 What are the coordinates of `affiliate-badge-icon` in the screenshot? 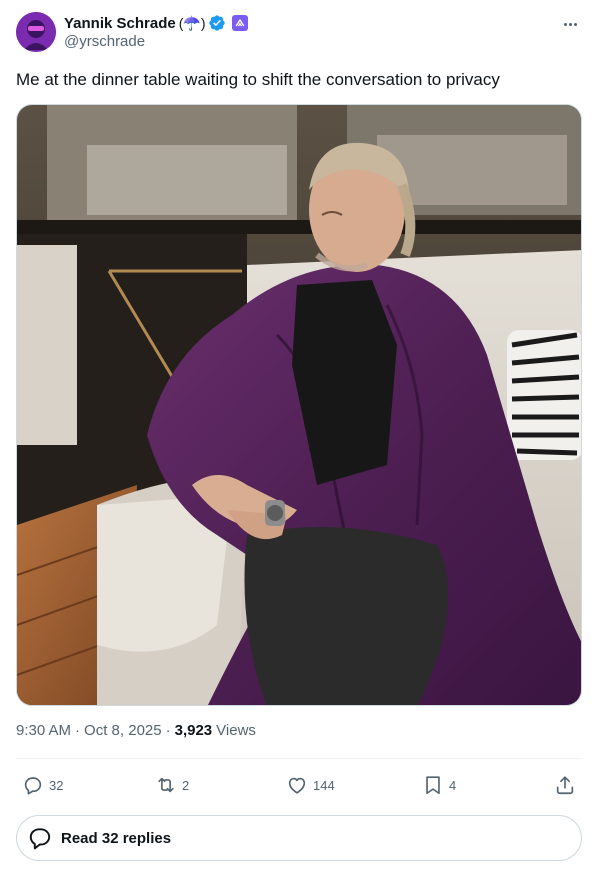 It's located at (240, 23).